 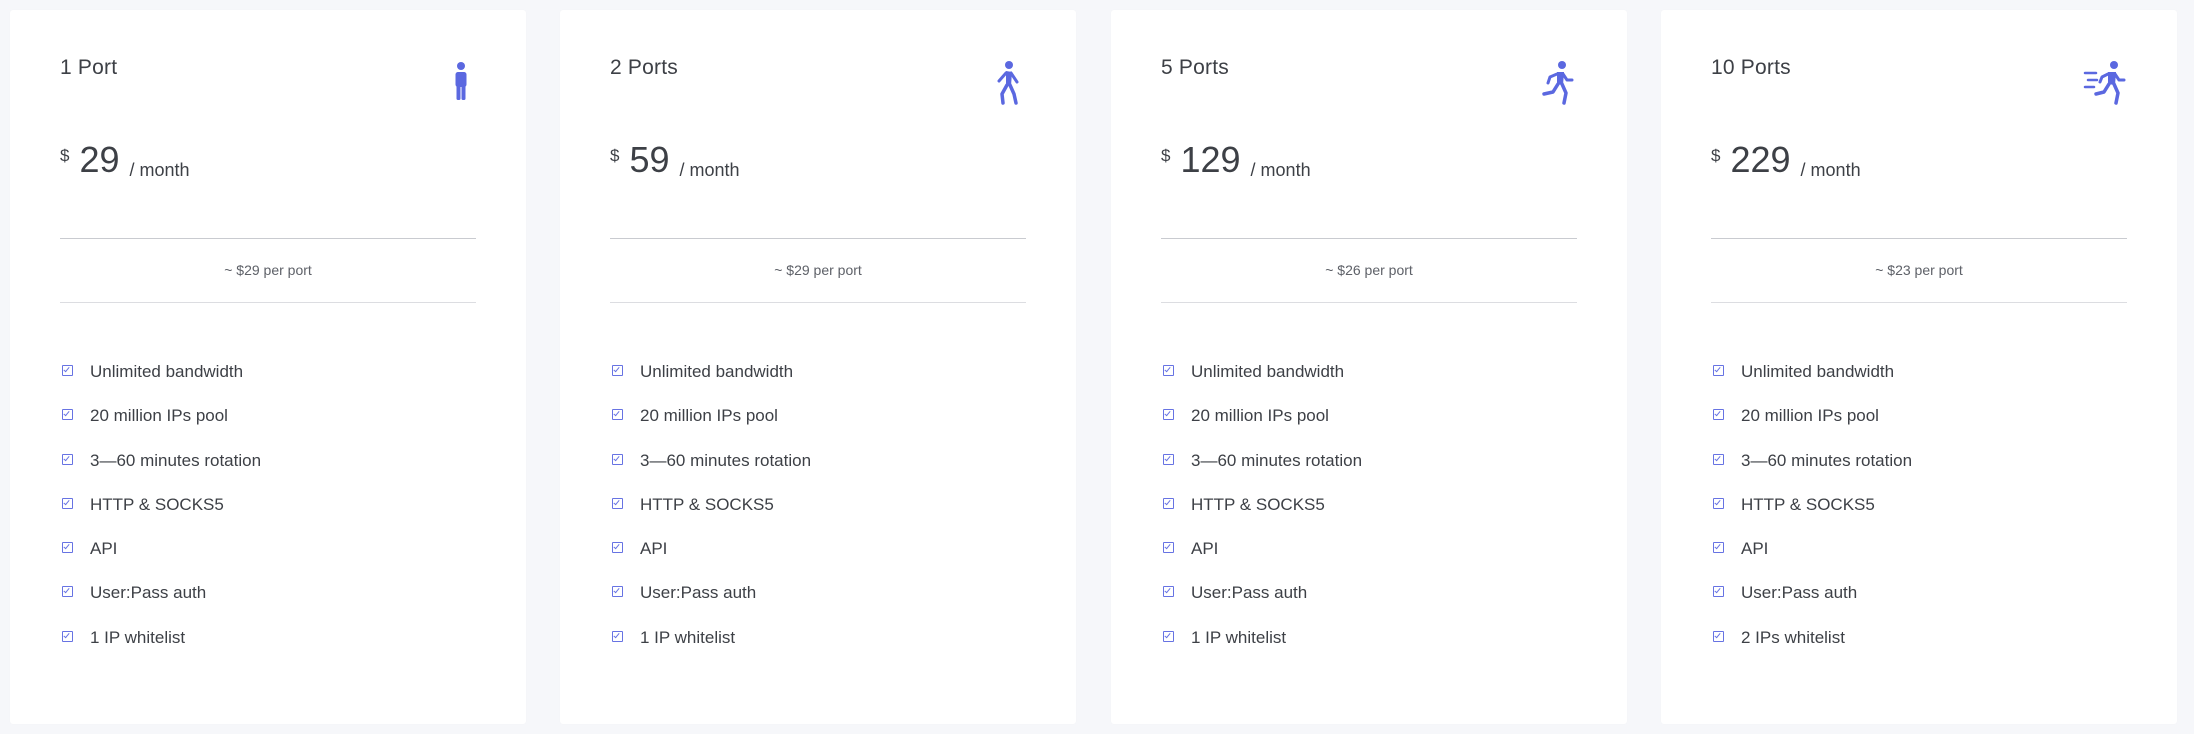 What do you see at coordinates (99, 159) in the screenshot?
I see `price-amount: 29` at bounding box center [99, 159].